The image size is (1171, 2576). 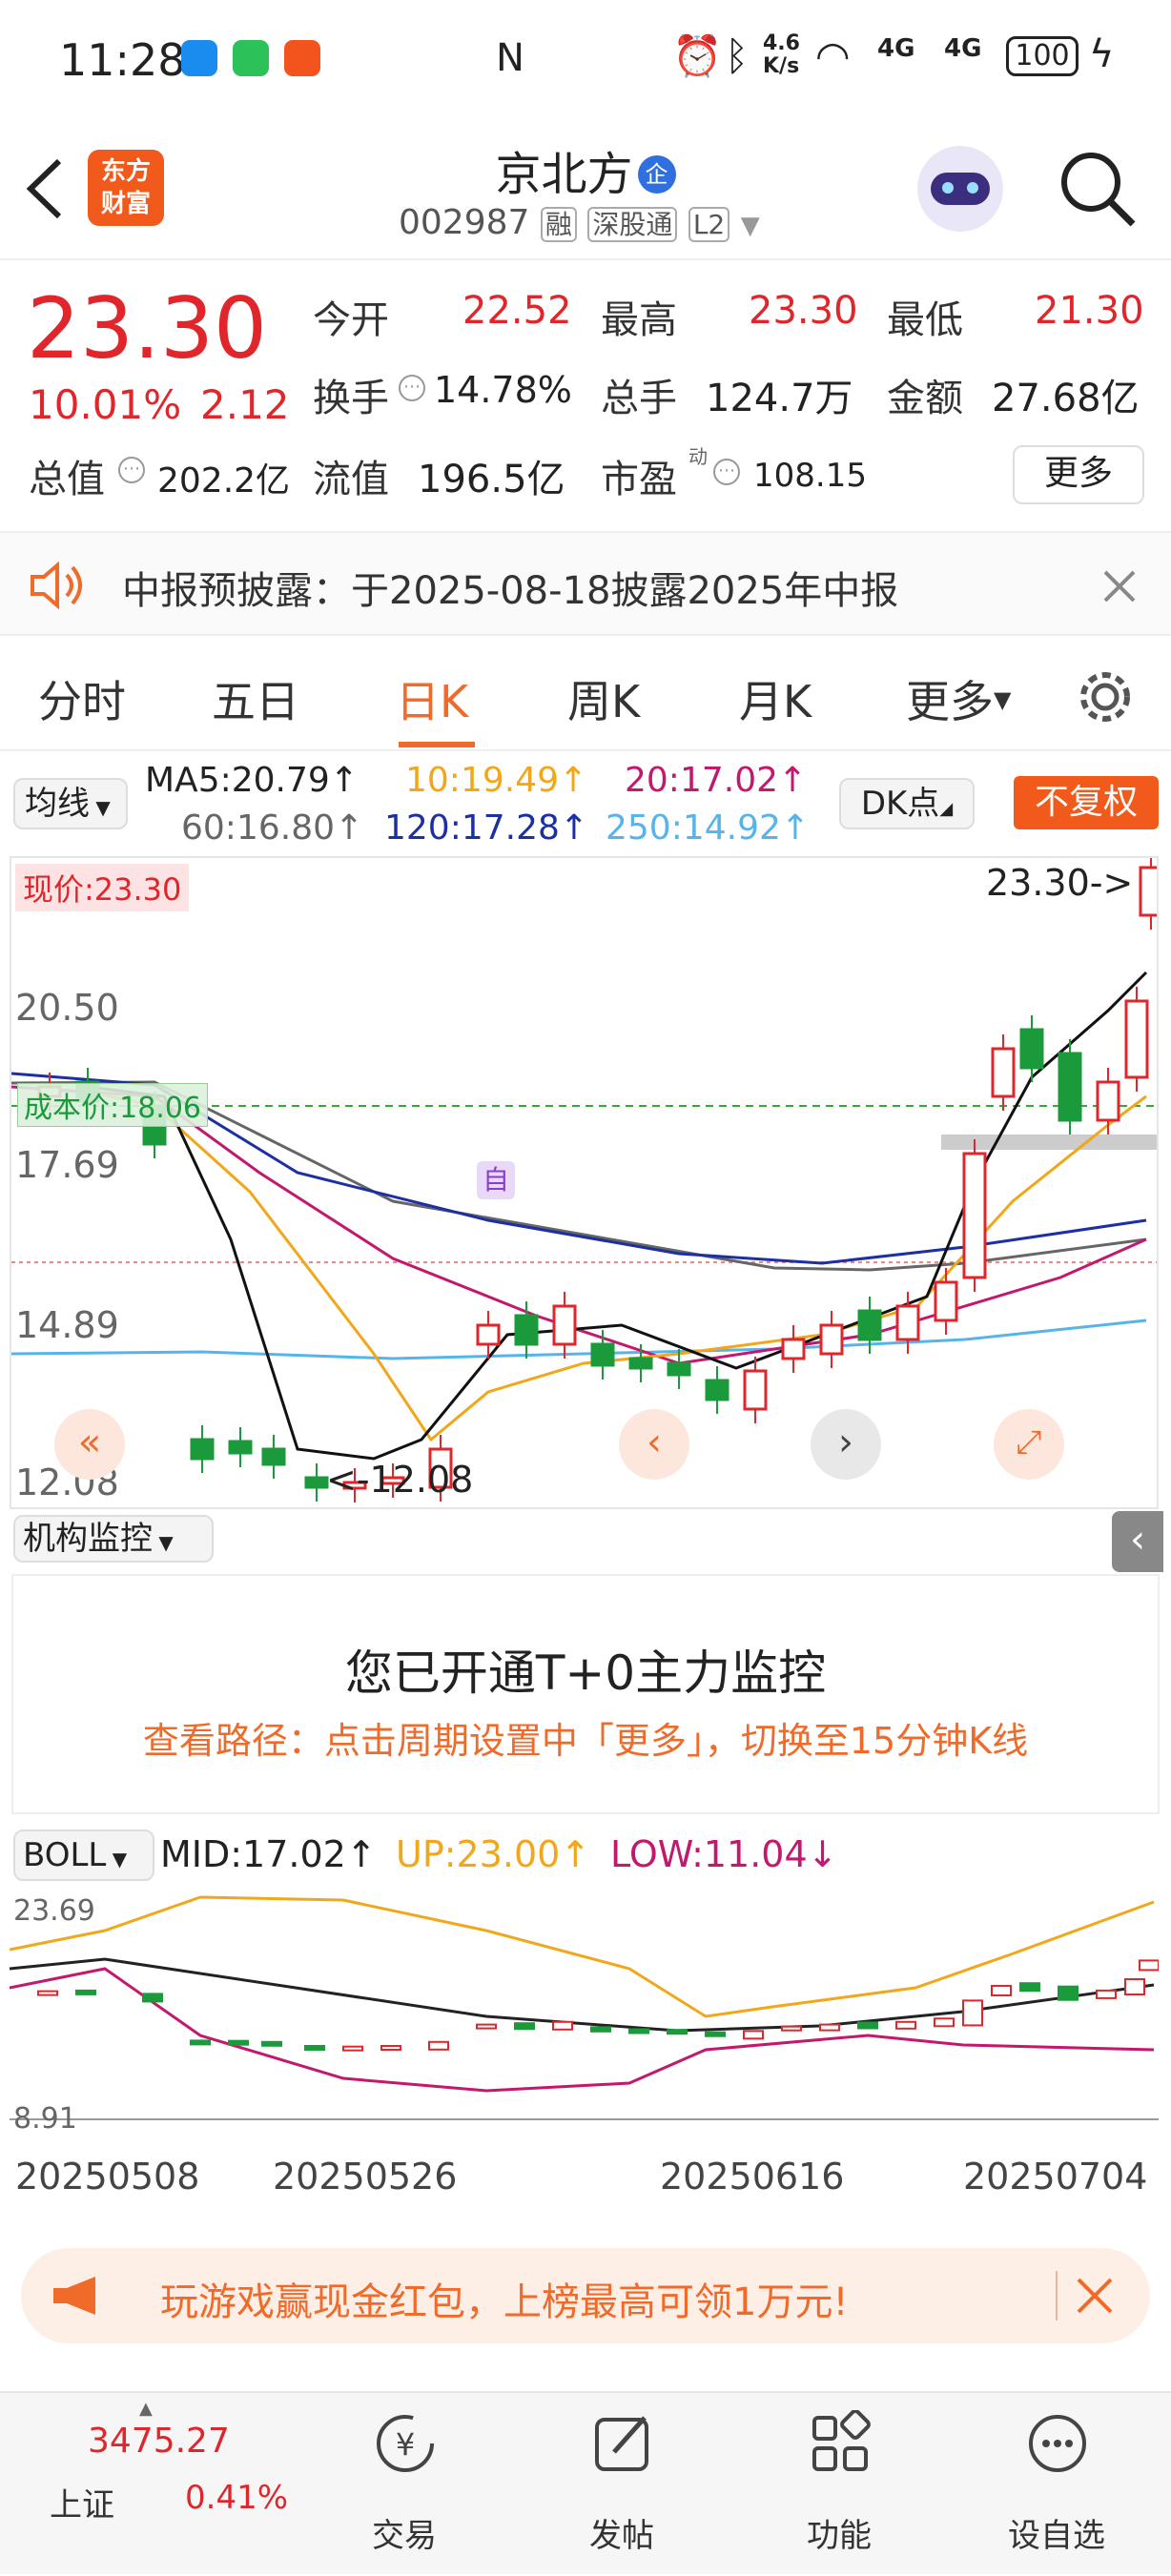 What do you see at coordinates (603, 698) in the screenshot?
I see `tab-weekly-k: 周K` at bounding box center [603, 698].